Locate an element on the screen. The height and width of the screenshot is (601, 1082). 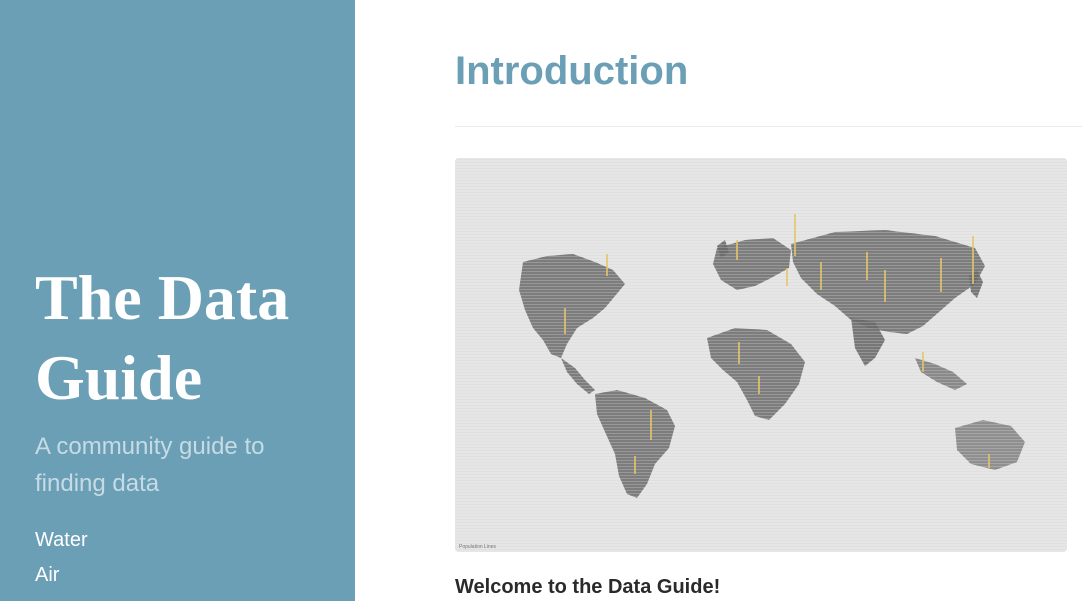
sidebar-nav: Water Air is located at coordinates (61, 558).